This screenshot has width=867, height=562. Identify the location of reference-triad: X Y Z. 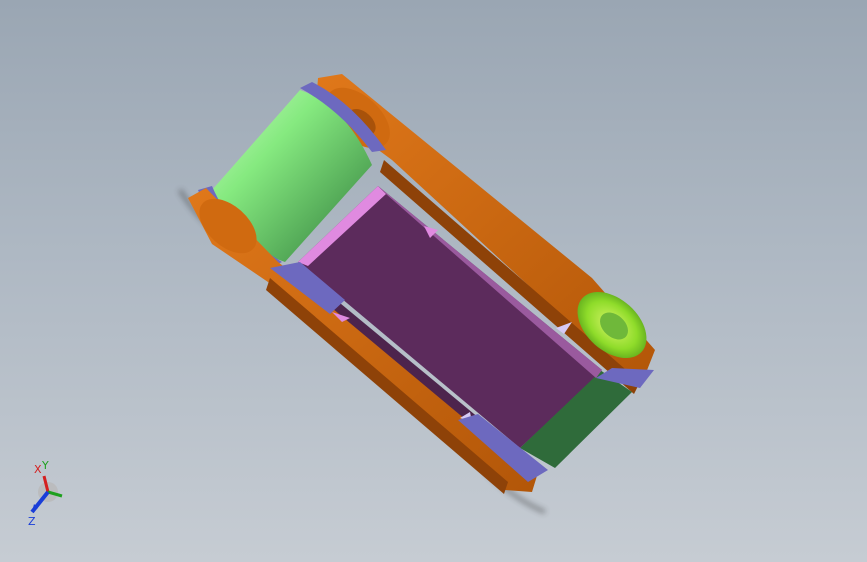
(48, 494).